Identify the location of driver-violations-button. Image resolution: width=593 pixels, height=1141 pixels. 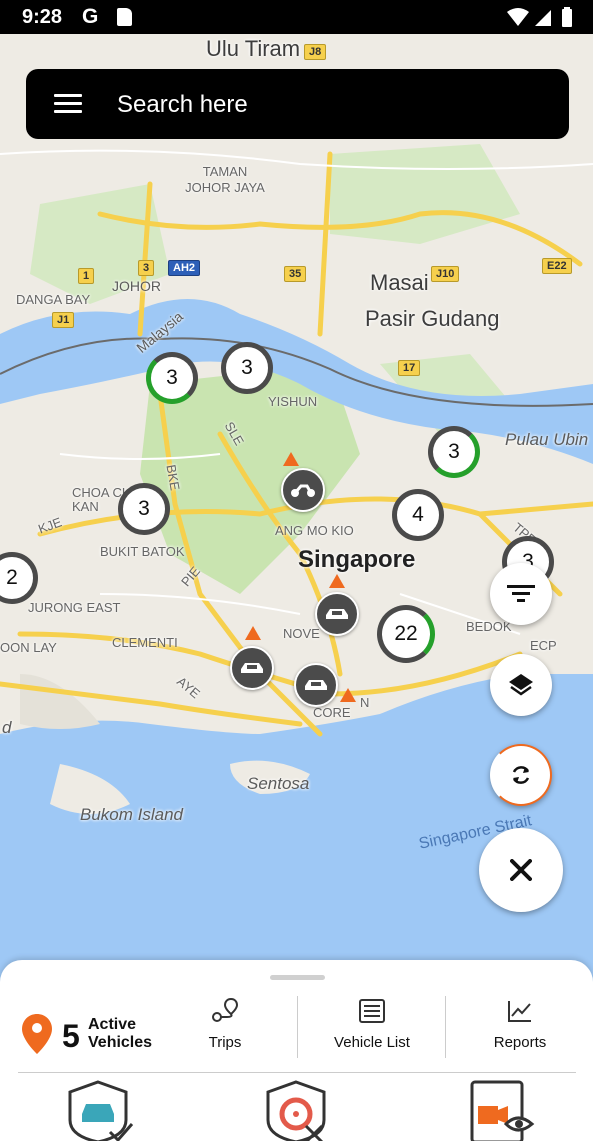
(299, 1110).